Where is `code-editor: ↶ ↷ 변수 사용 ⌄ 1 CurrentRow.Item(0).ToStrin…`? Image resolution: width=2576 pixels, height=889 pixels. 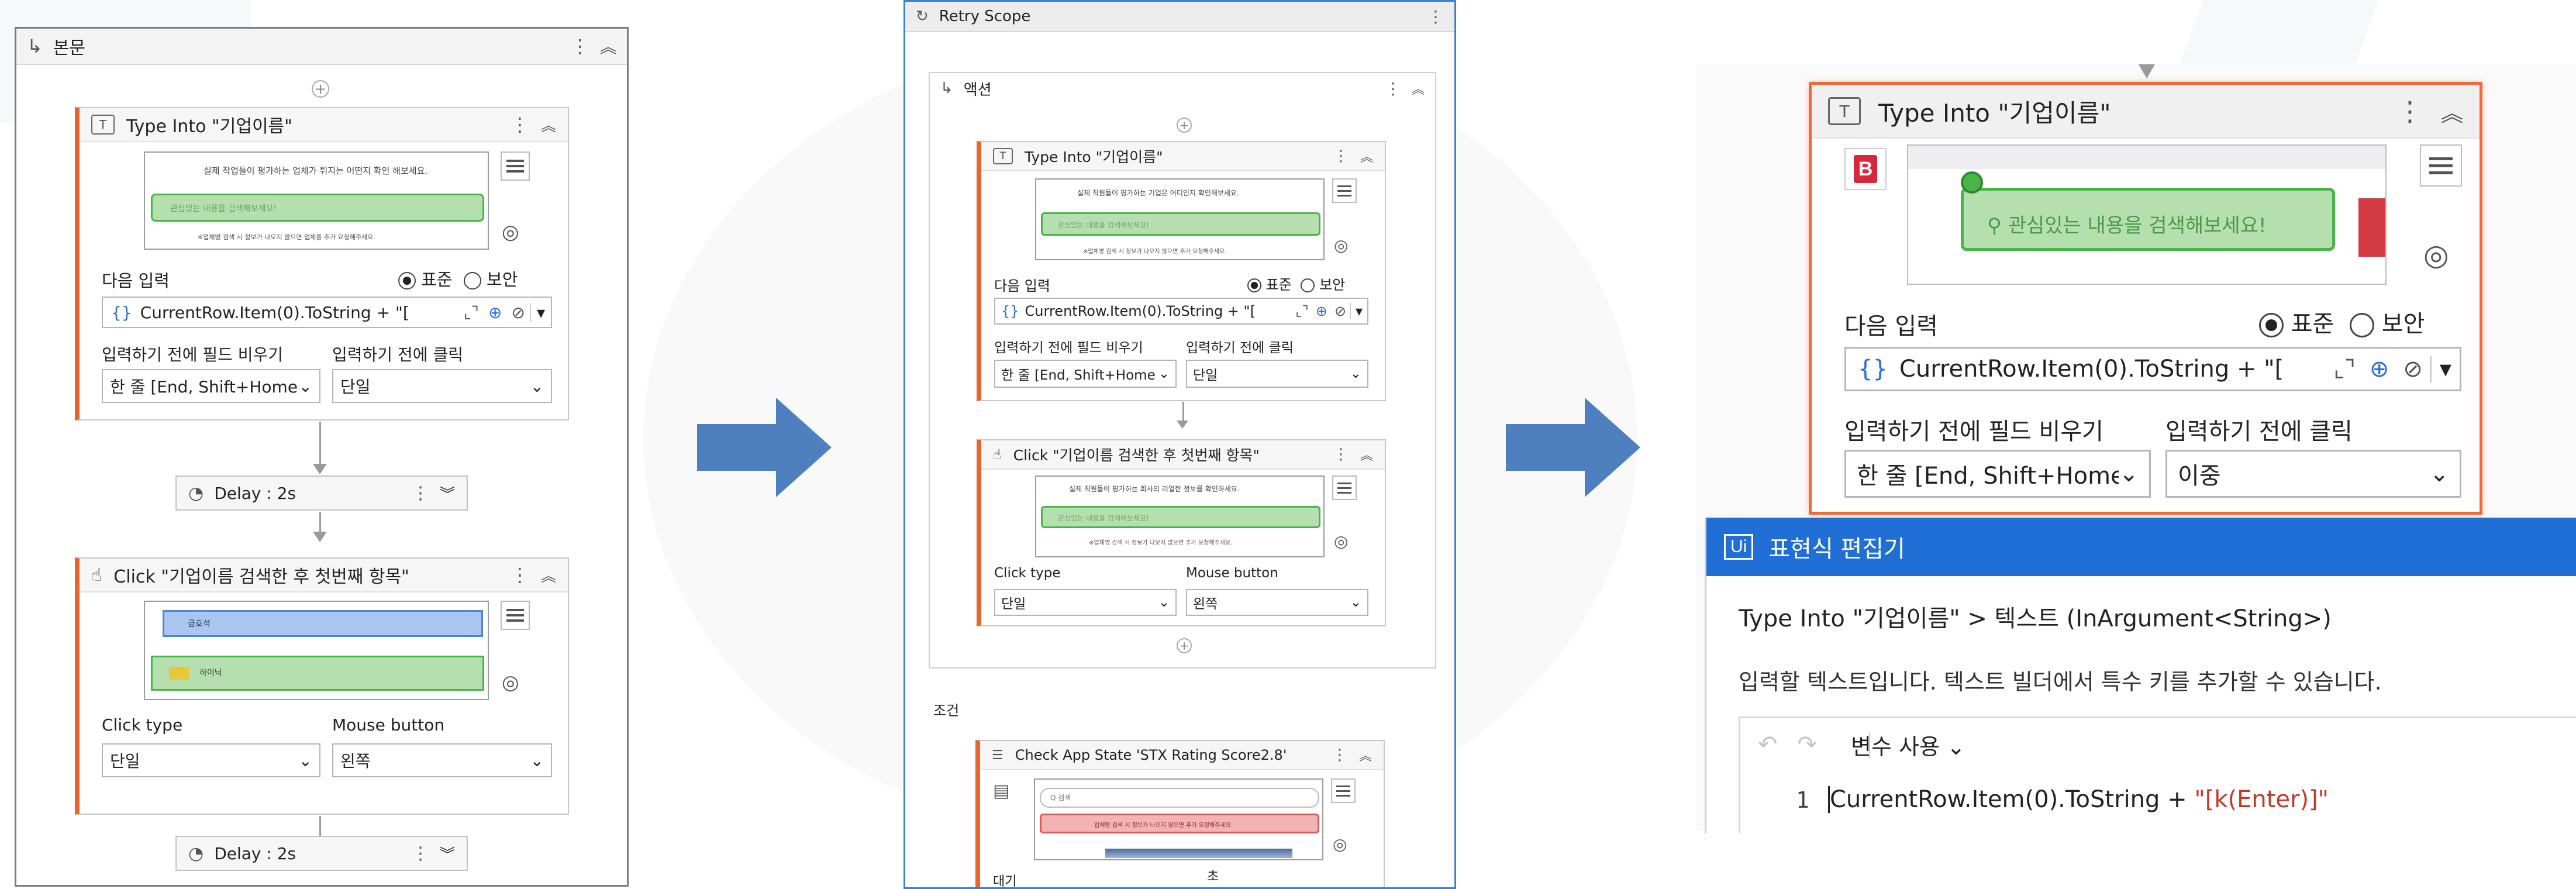
code-editor: ↶ ↷ 변수 사용 ⌄ 1 CurrentRow.Item(0).ToStrin… is located at coordinates (2157, 774).